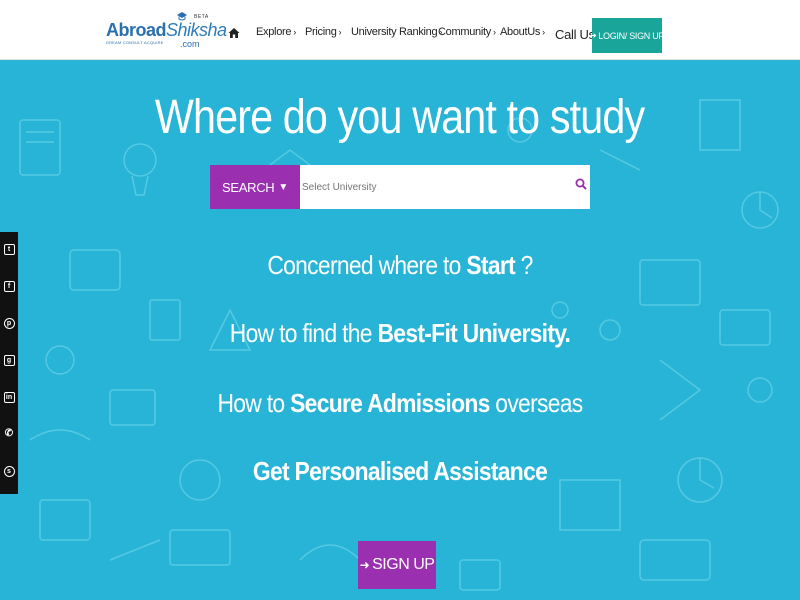  Describe the element at coordinates (190, 44) in the screenshot. I see `logo-domain: .com` at that location.